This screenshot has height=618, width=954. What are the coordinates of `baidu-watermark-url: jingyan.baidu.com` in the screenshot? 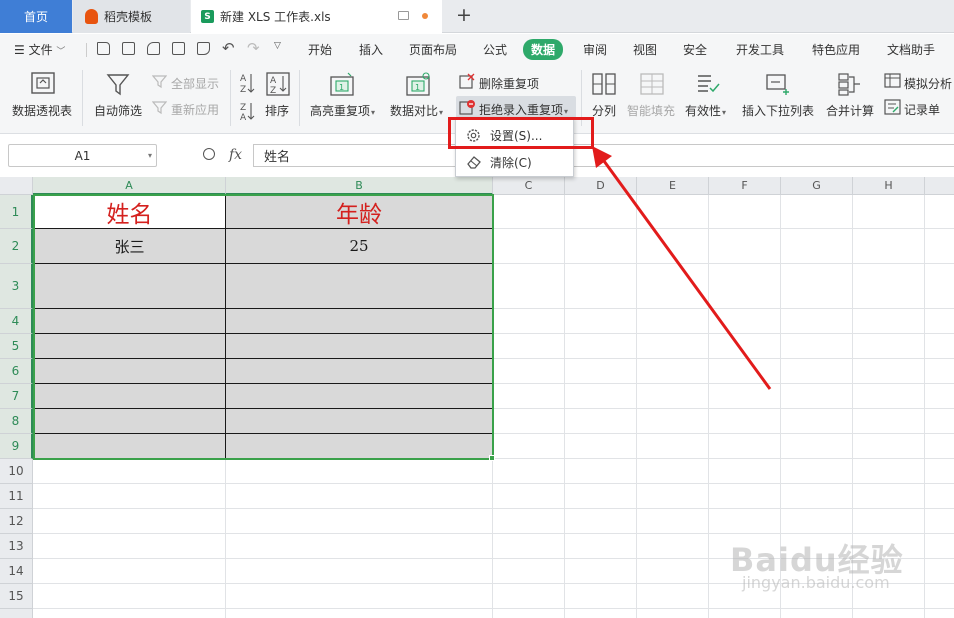 It's located at (816, 582).